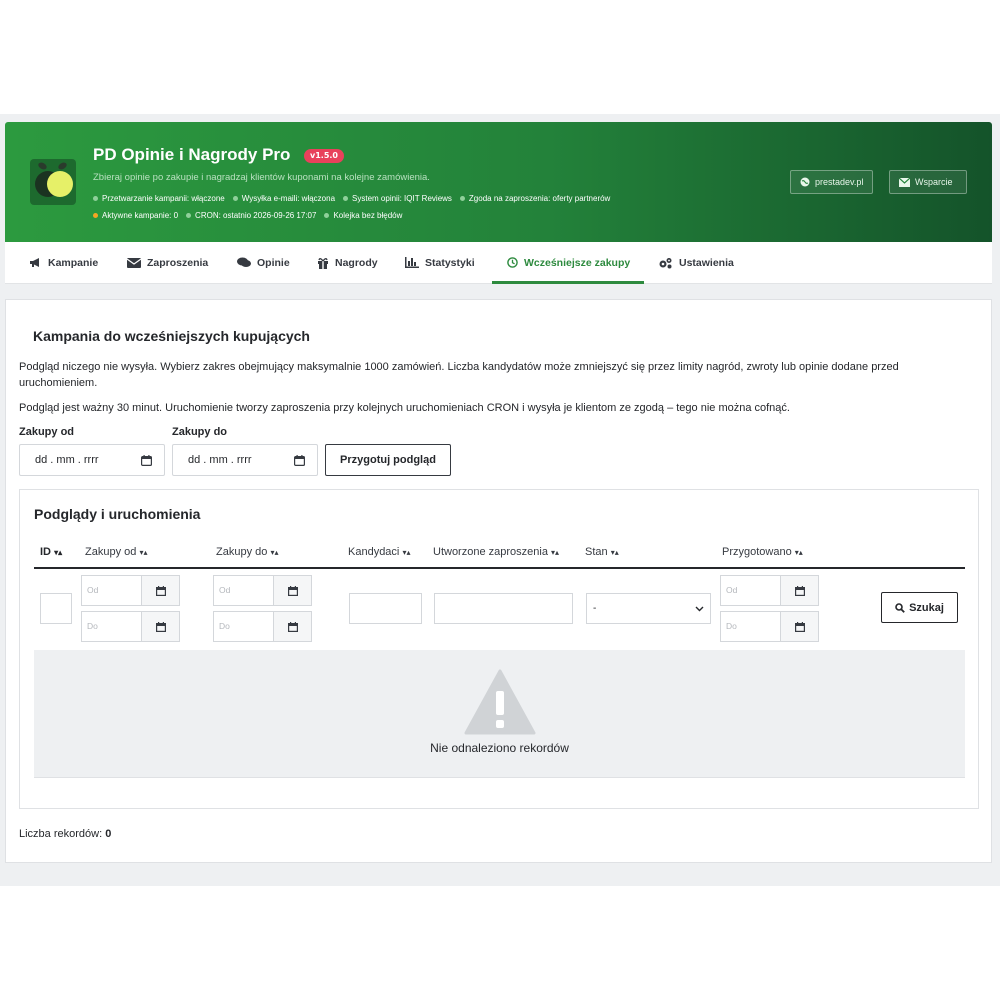 The width and height of the screenshot is (1000, 1000). I want to click on empty-state: Nie odnaleziono rekordów, so click(499, 714).